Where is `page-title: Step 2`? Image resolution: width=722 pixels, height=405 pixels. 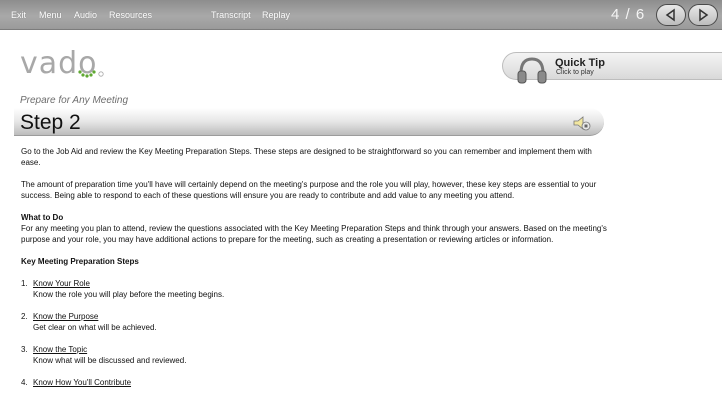 page-title: Step 2 is located at coordinates (50, 122).